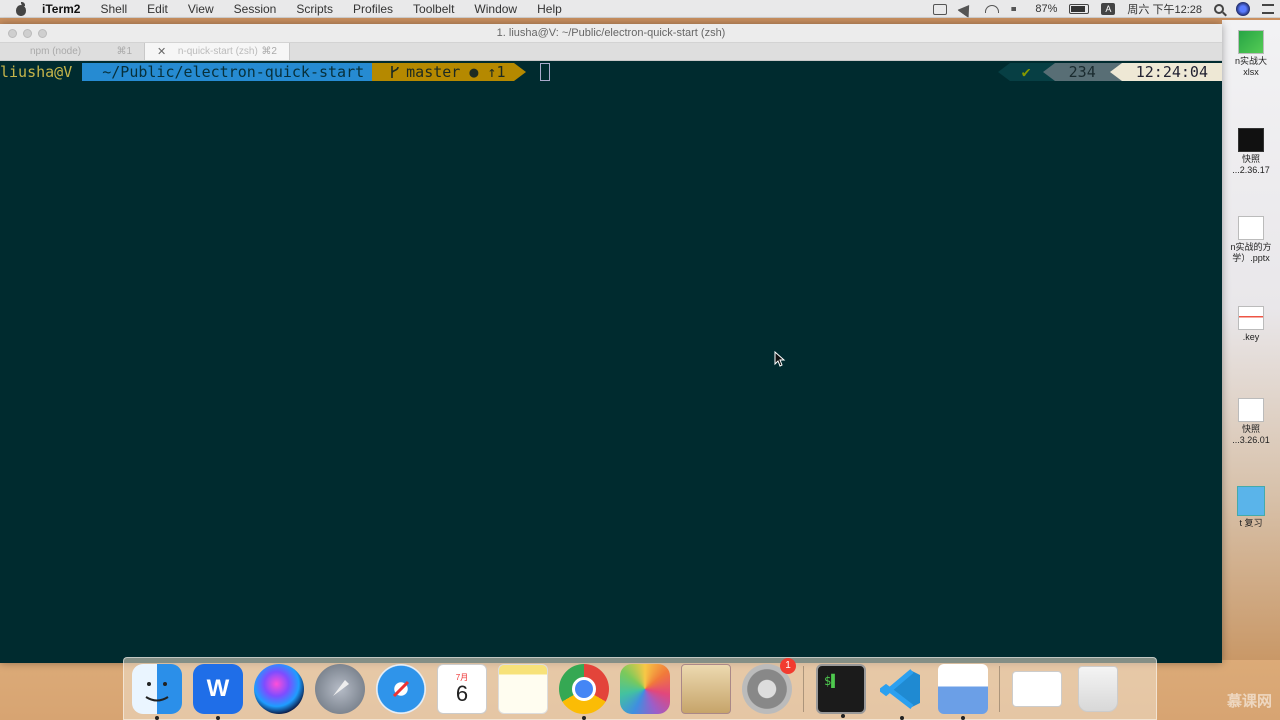  Describe the element at coordinates (706, 688) in the screenshot. I see `dock-preview` at that location.